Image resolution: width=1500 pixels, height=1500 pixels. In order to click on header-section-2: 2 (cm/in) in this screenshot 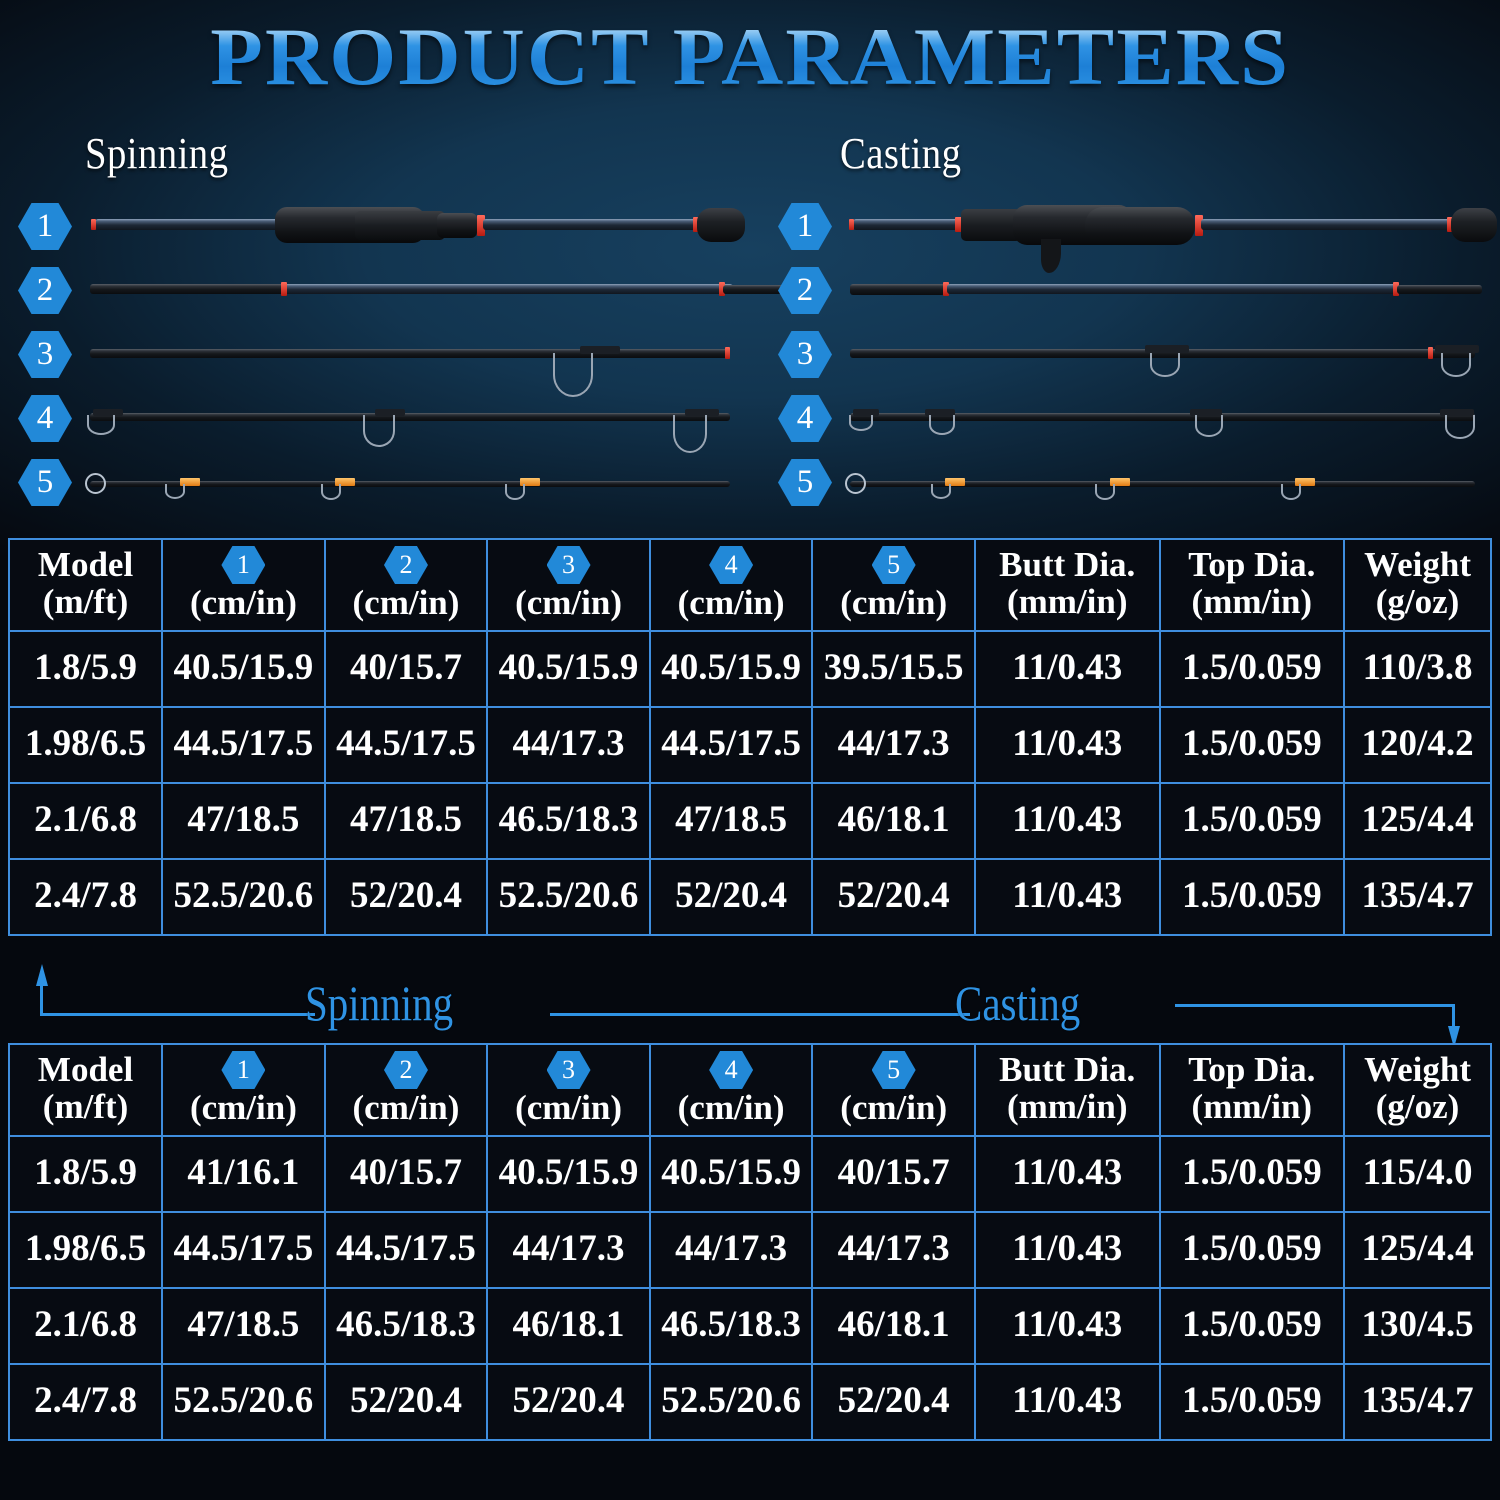, I will do `click(406, 585)`.